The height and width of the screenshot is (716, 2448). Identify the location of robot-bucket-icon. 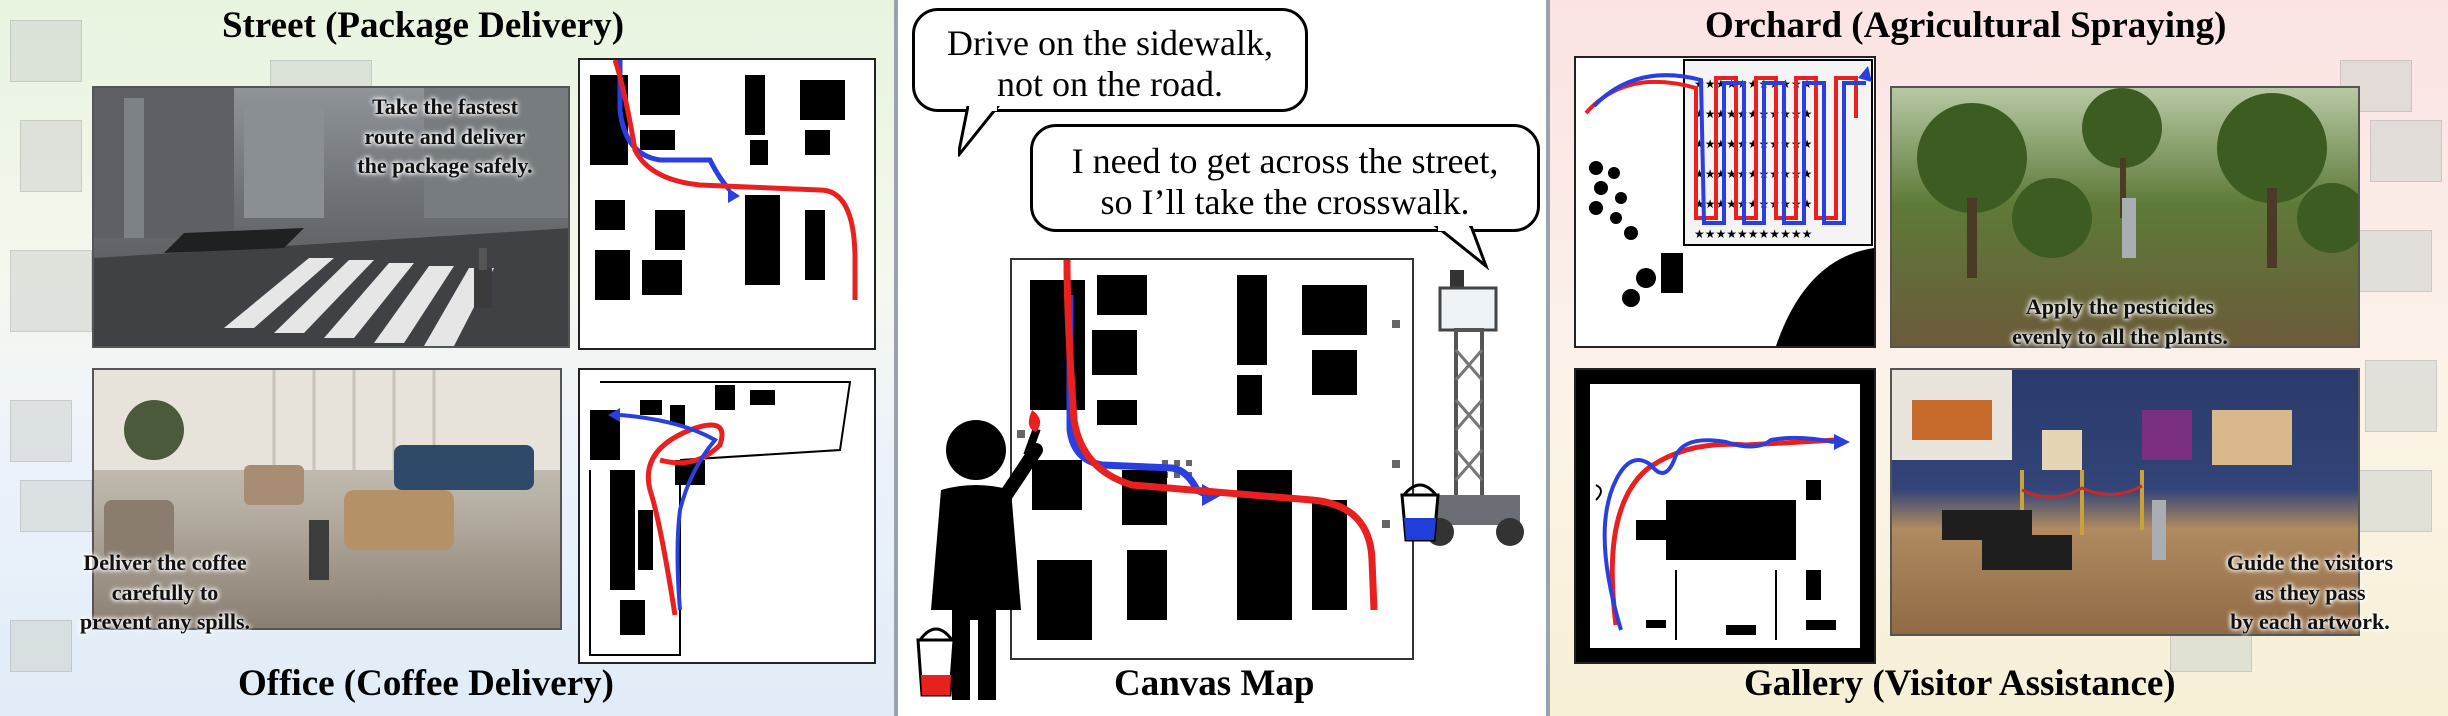
(1420, 512).